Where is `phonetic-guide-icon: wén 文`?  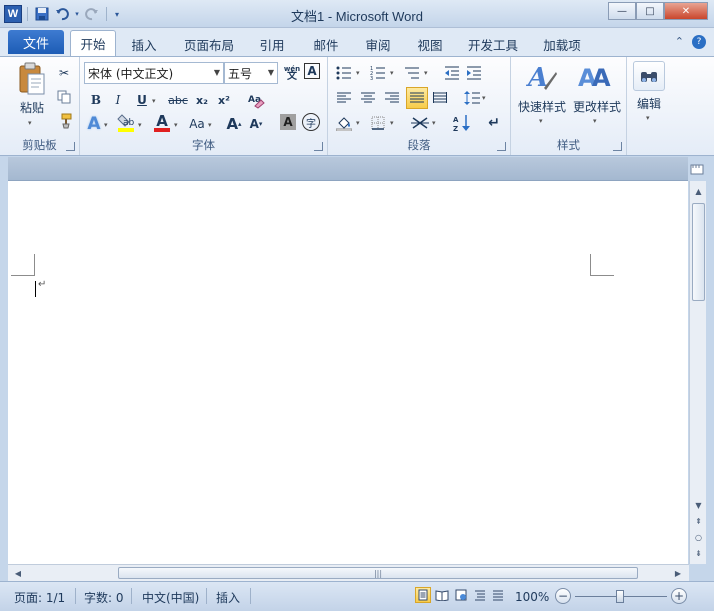 phonetic-guide-icon: wén 文 is located at coordinates (292, 73).